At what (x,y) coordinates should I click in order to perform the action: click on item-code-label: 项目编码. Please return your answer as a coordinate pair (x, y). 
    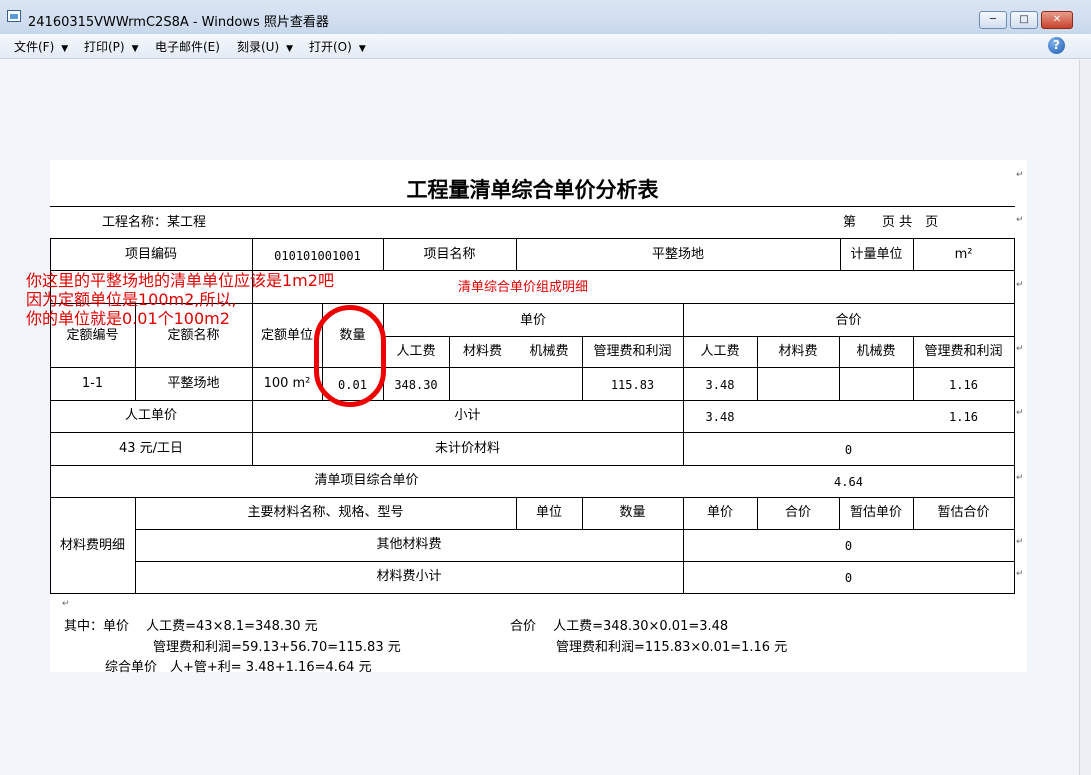
    Looking at the image, I should click on (150, 254).